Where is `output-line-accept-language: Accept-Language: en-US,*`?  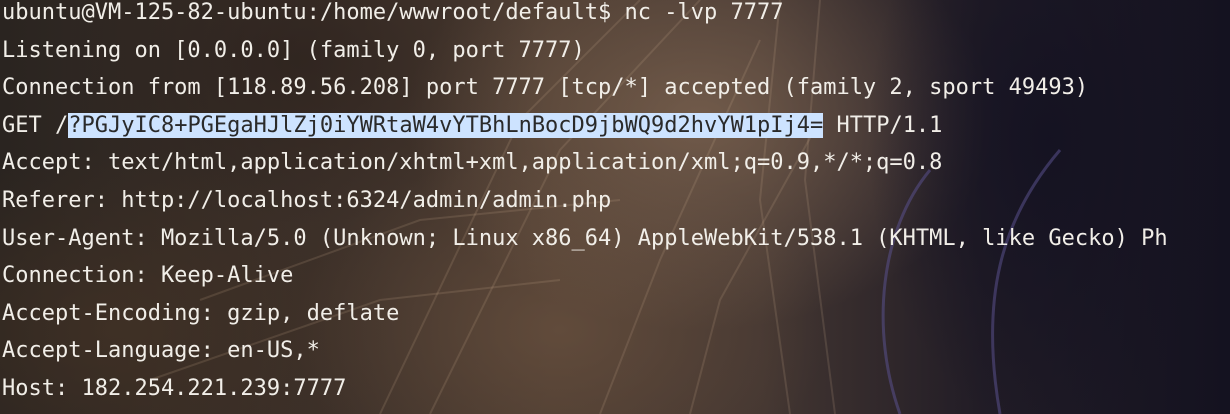
output-line-accept-language: Accept-Language: en-US,* is located at coordinates (616, 351).